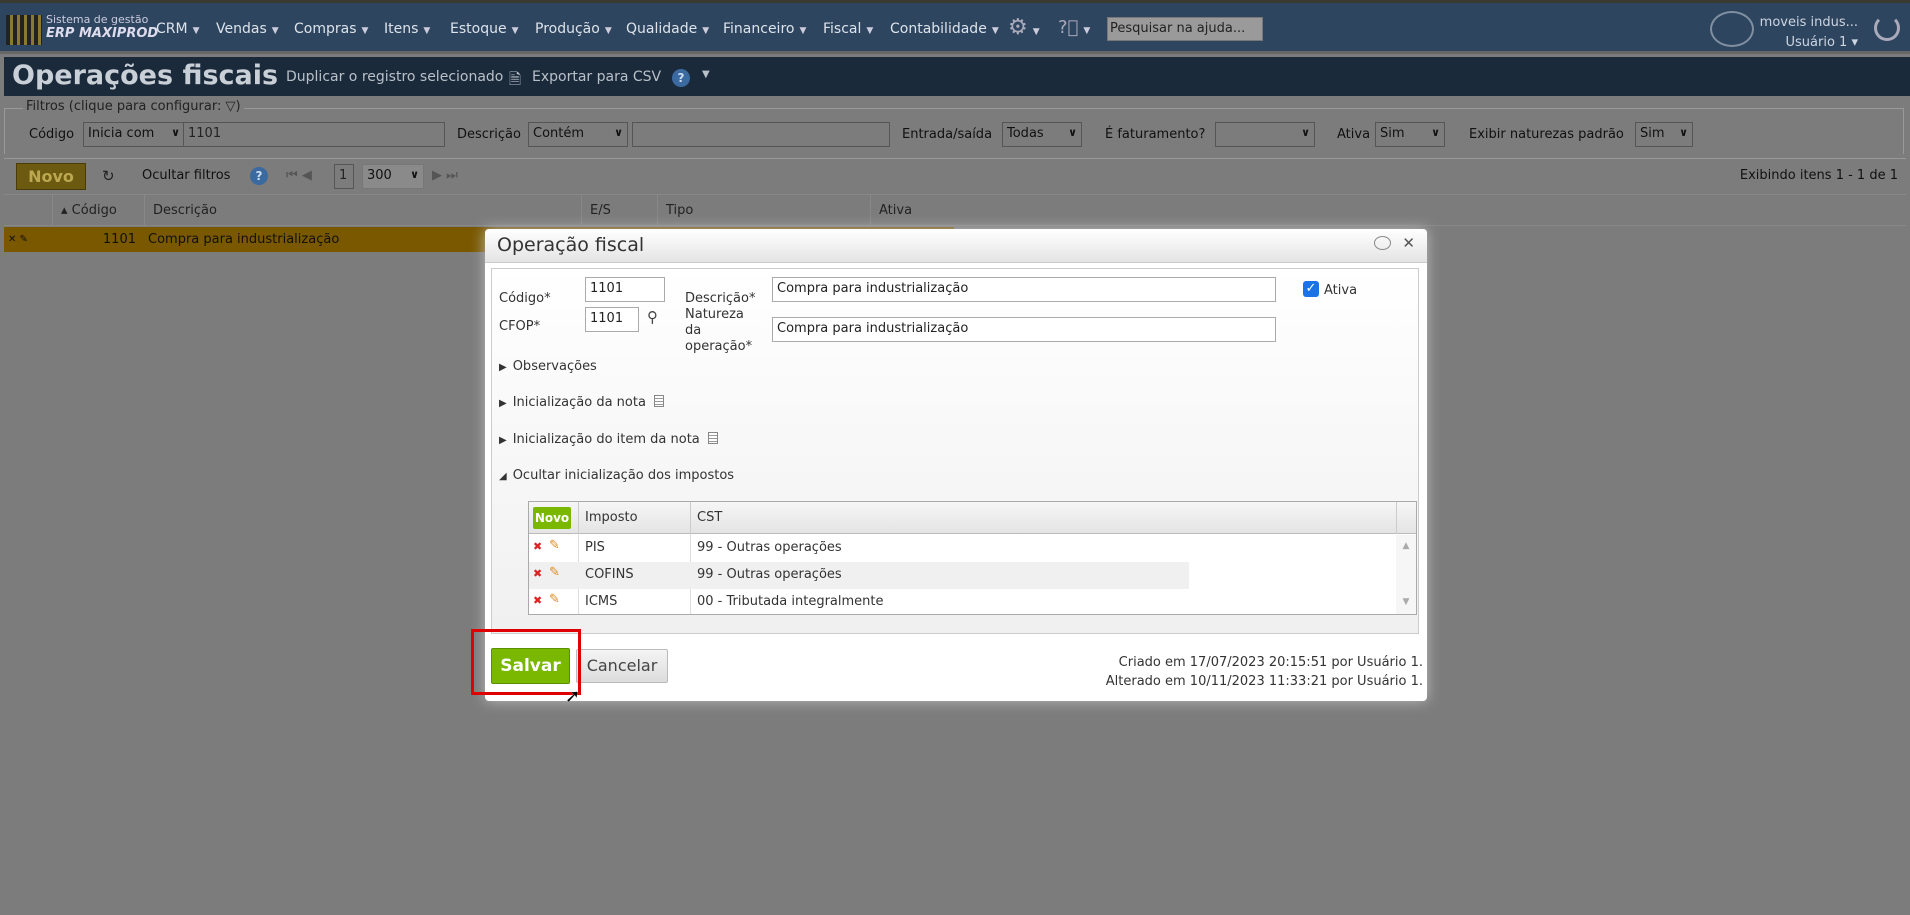 This screenshot has width=1910, height=915. What do you see at coordinates (709, 517) in the screenshot?
I see `column-cst: CST` at bounding box center [709, 517].